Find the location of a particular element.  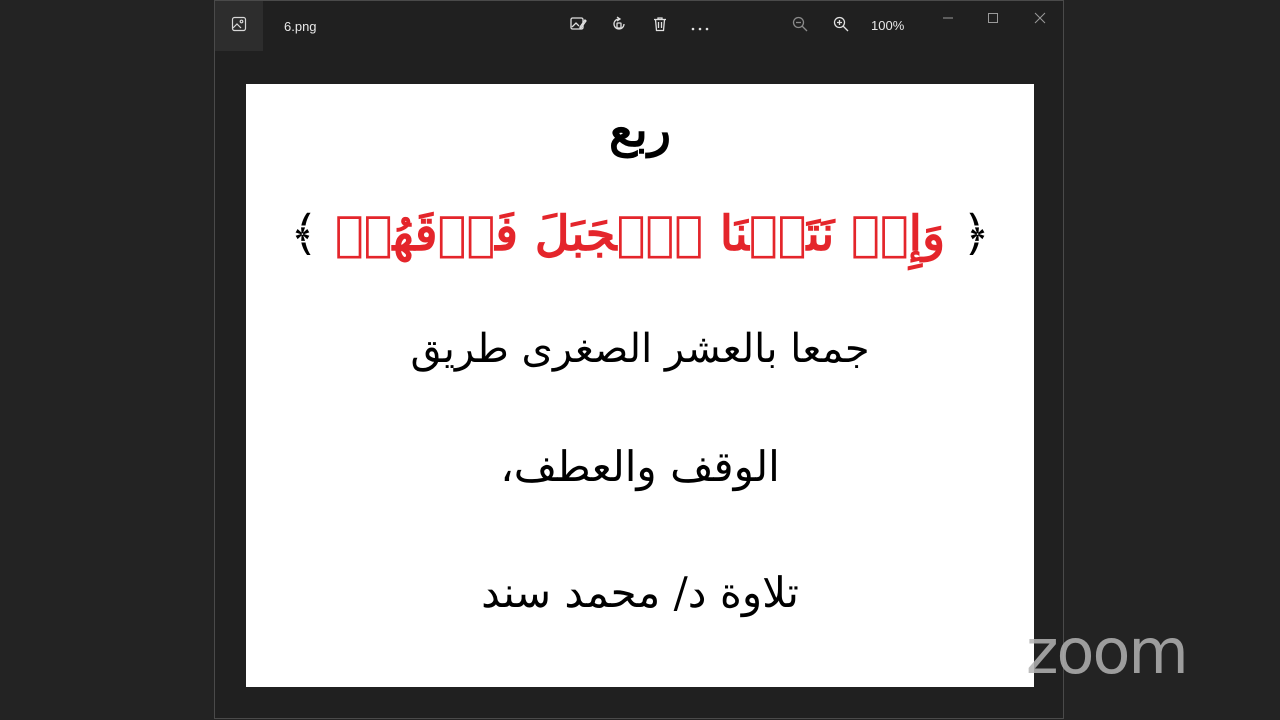

image-text-line-3: جمعا بالعشر الصغرى طريق is located at coordinates (640, 349).